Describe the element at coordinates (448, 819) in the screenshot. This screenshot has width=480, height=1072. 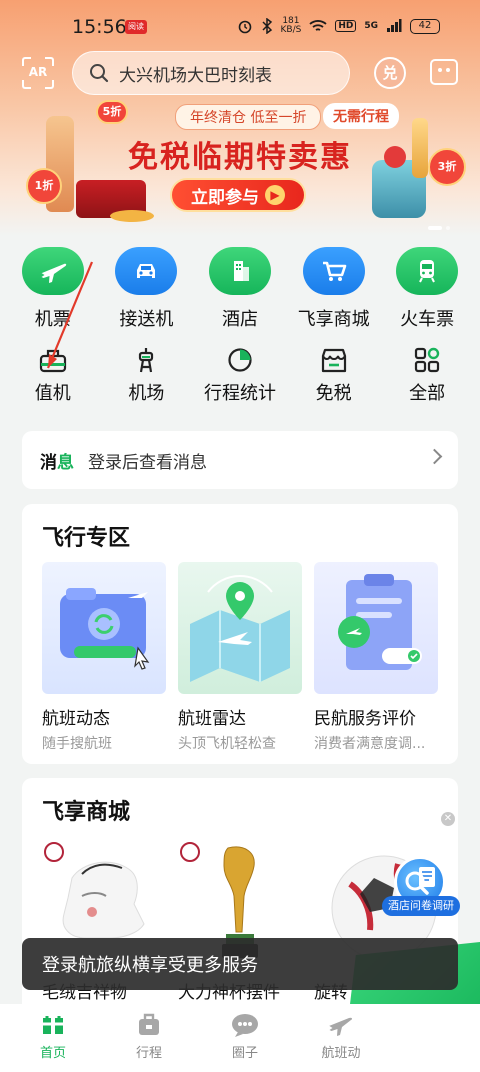
I see `close-icon: ✕` at that location.